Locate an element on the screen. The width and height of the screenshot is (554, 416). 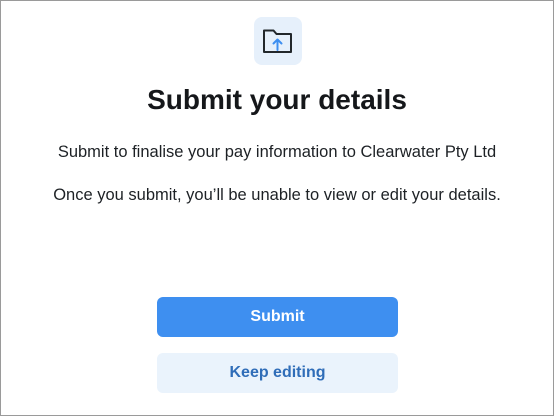
keep-editing-button: Keep editing is located at coordinates (277, 373).